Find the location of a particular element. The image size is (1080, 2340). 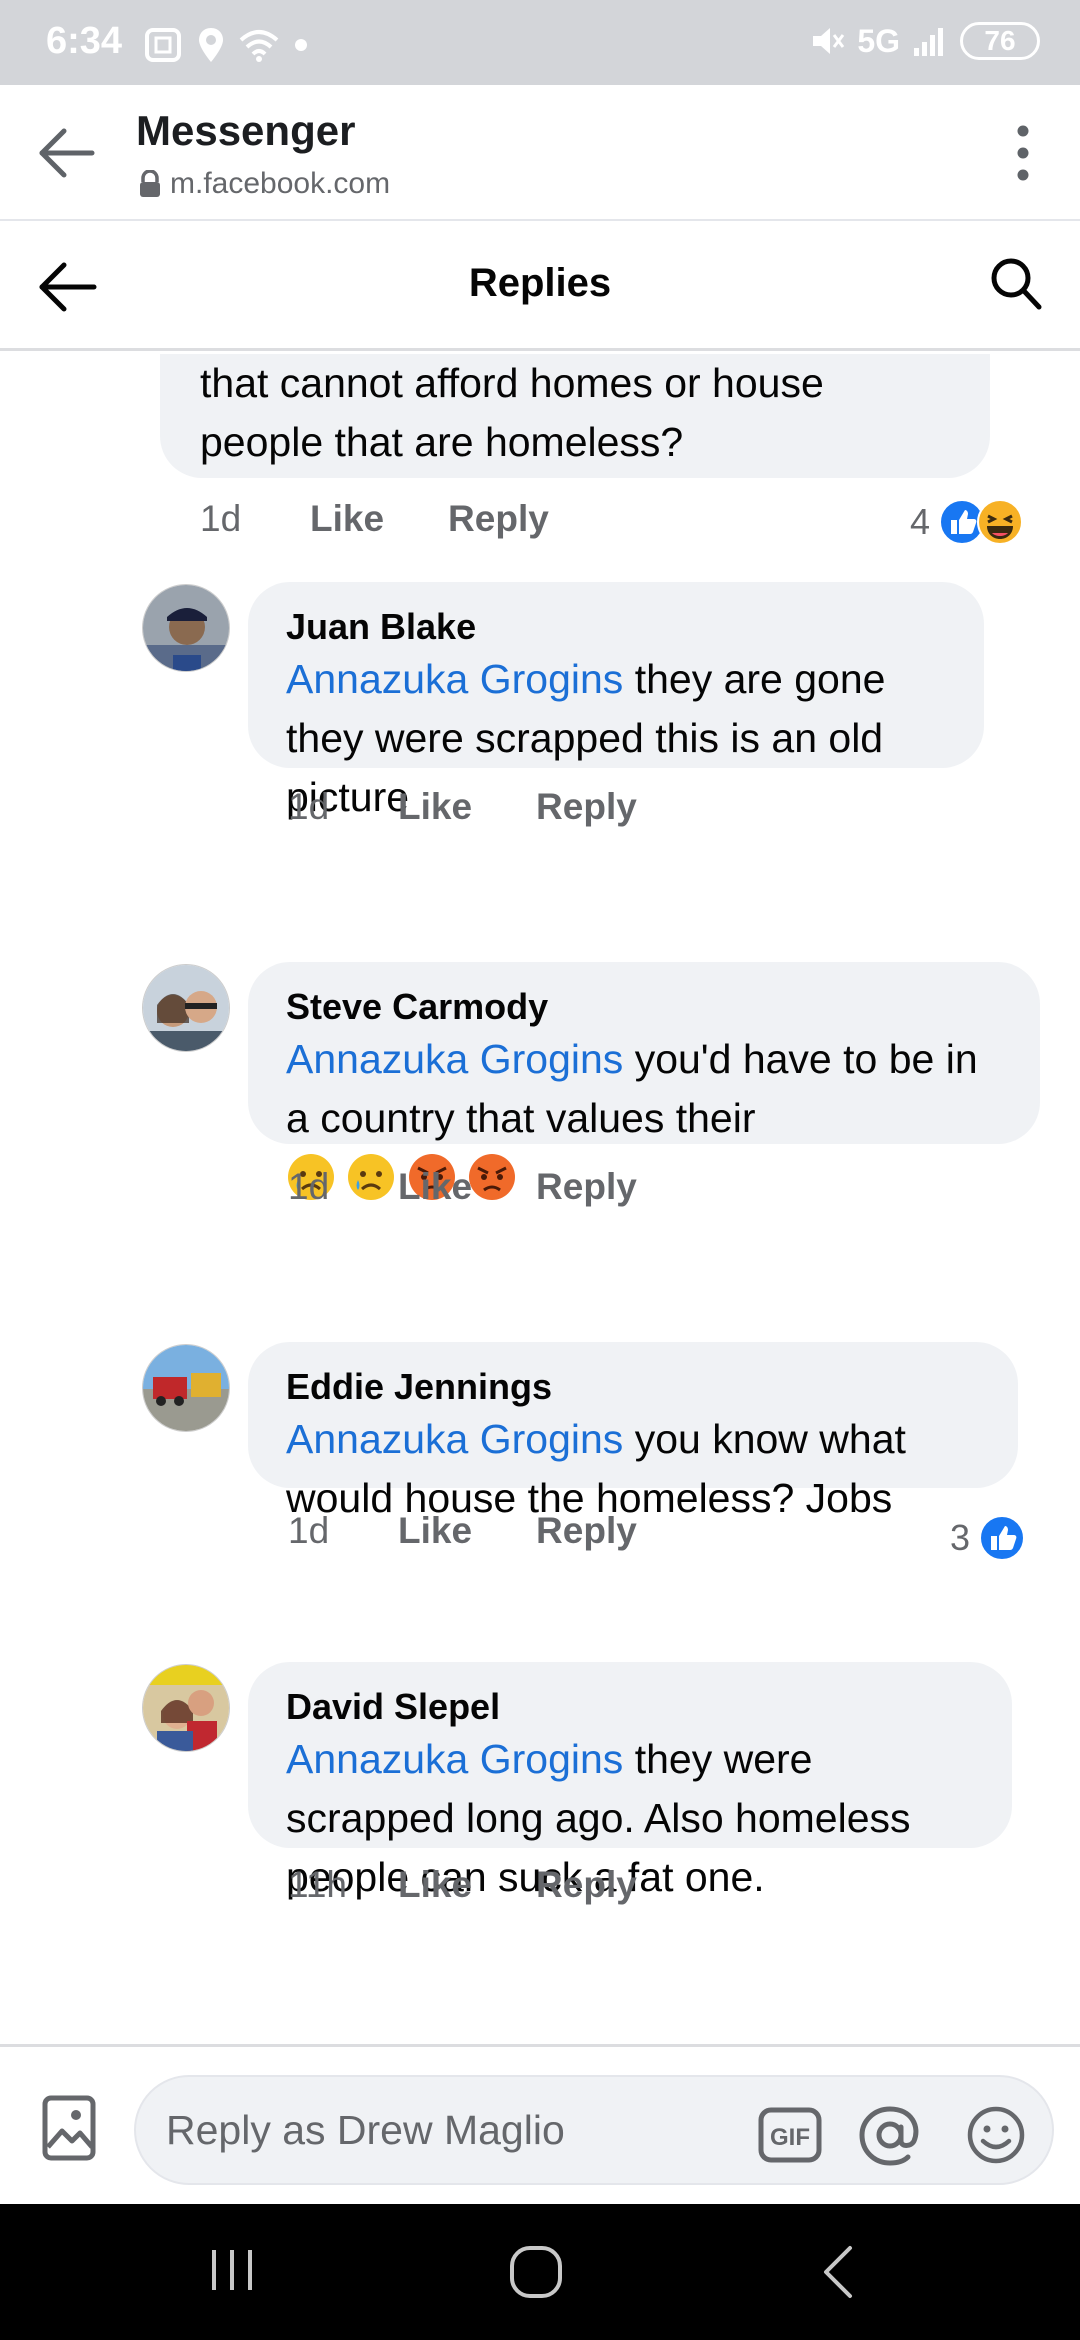

gif-icon: GIF is located at coordinates (790, 2135).